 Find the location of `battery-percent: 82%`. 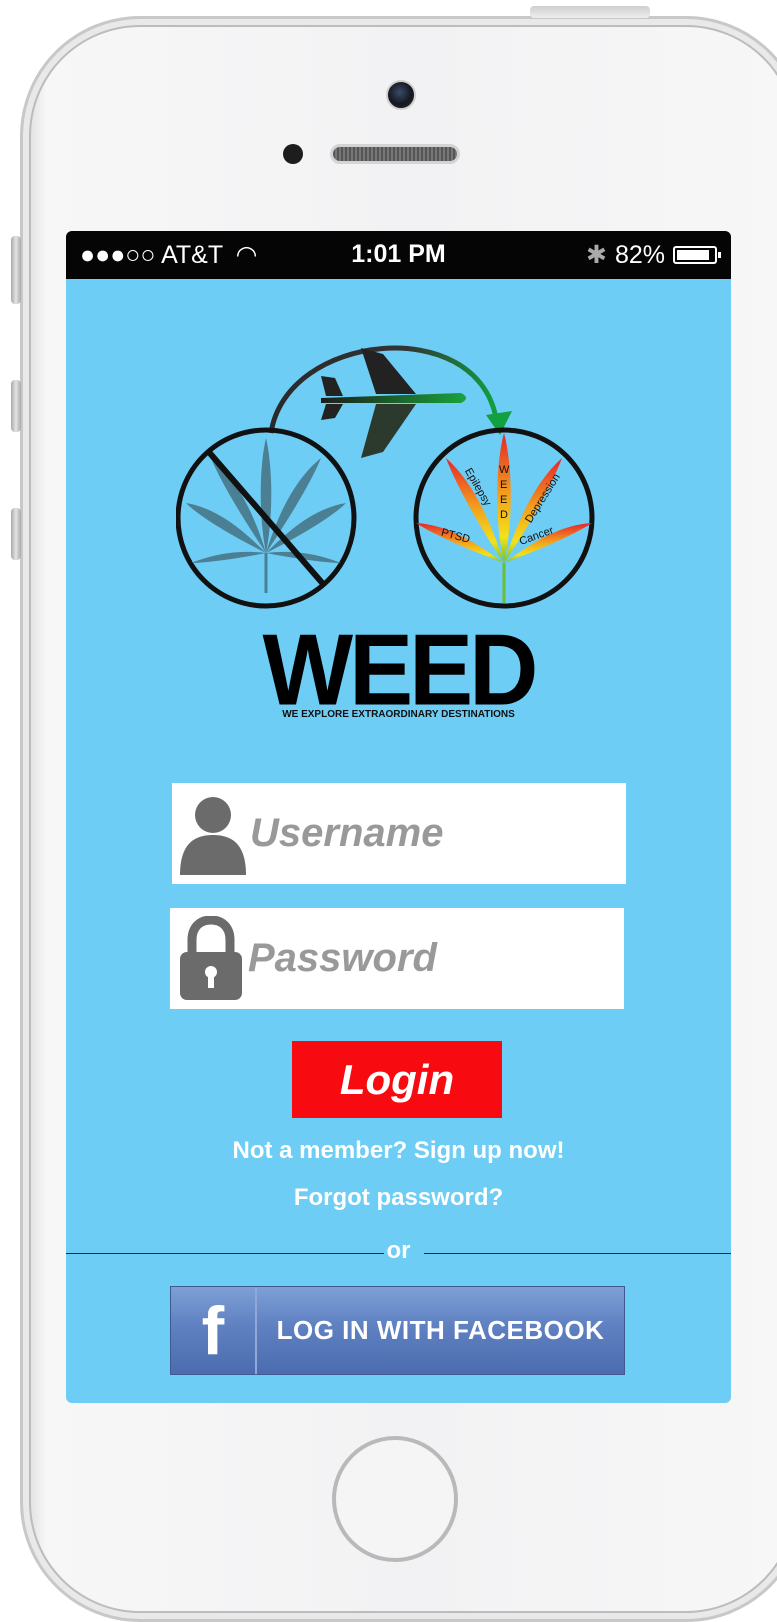

battery-percent: 82% is located at coordinates (639, 254).